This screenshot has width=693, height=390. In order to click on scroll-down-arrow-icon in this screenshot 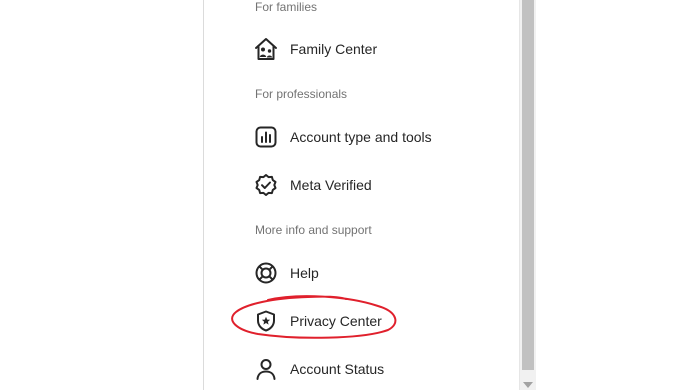, I will do `click(528, 385)`.